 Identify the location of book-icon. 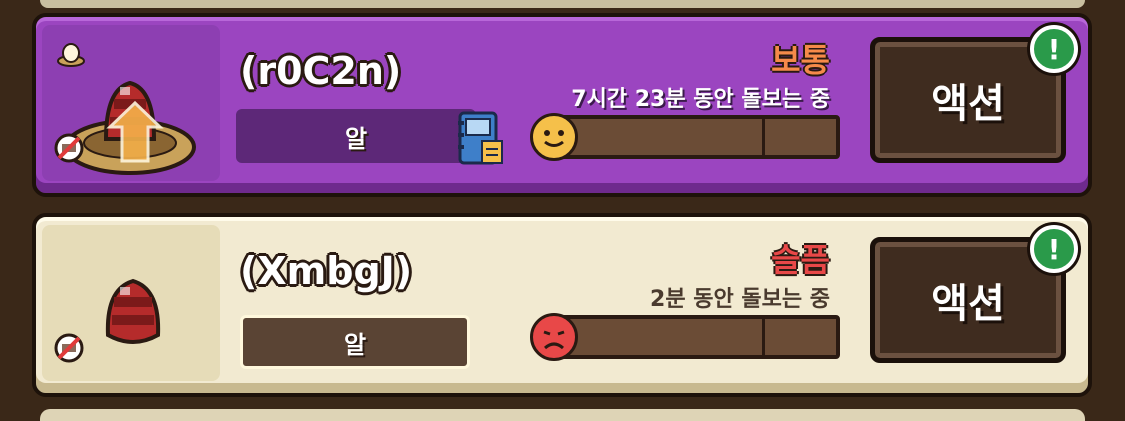
(480, 139).